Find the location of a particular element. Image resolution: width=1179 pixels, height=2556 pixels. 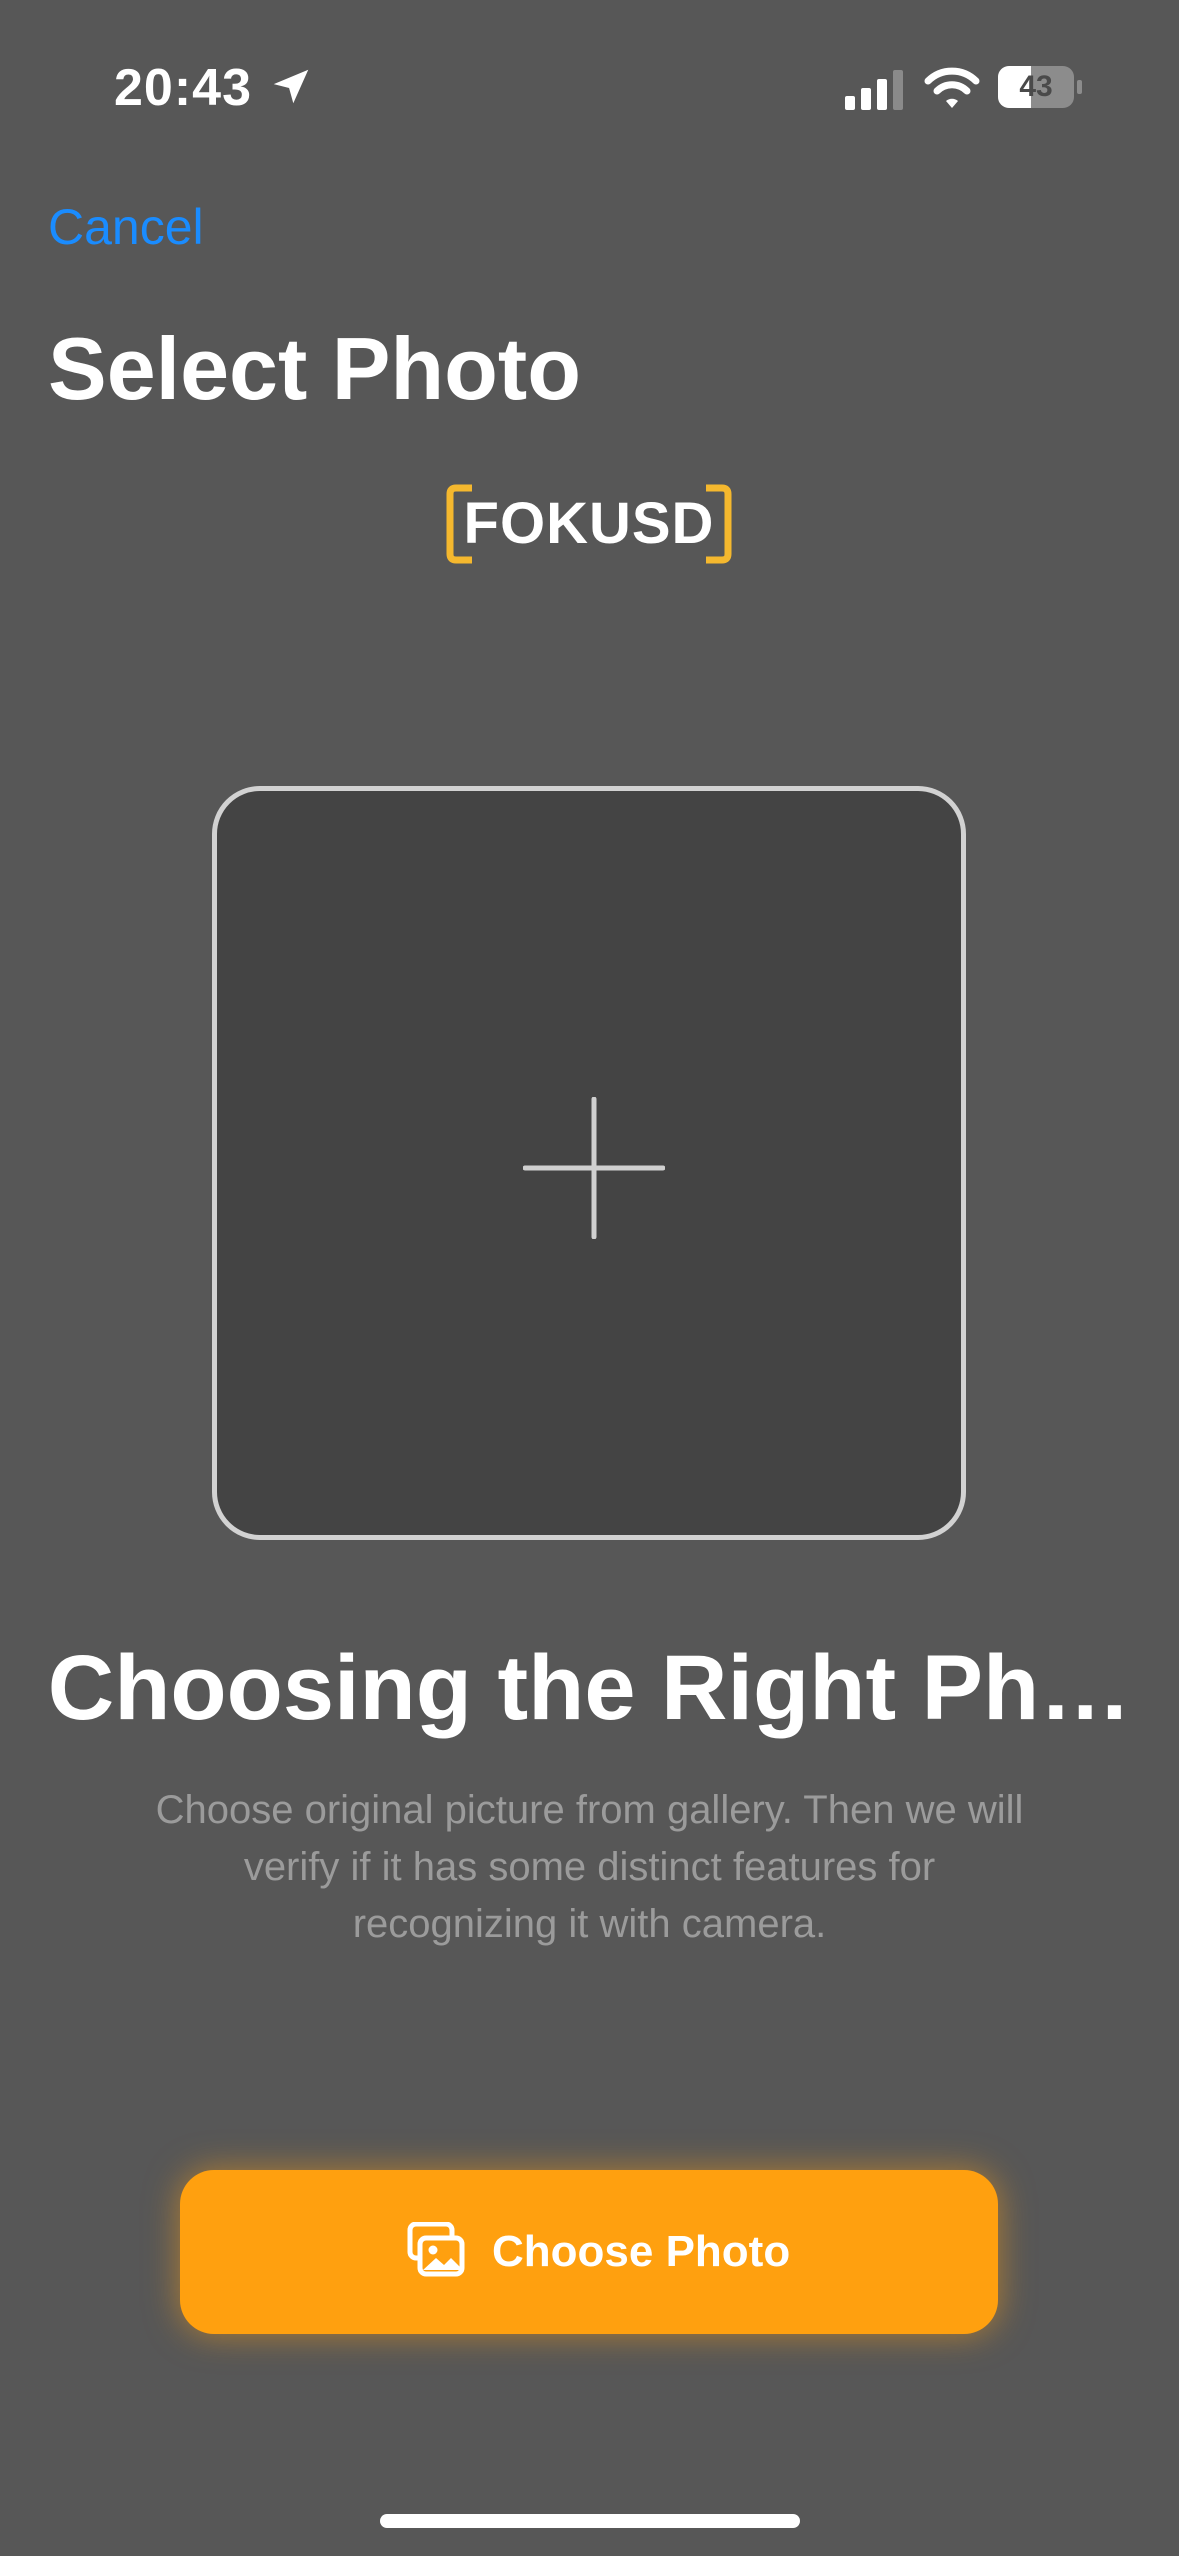

app-logo: FOKUSD is located at coordinates (589, 524).